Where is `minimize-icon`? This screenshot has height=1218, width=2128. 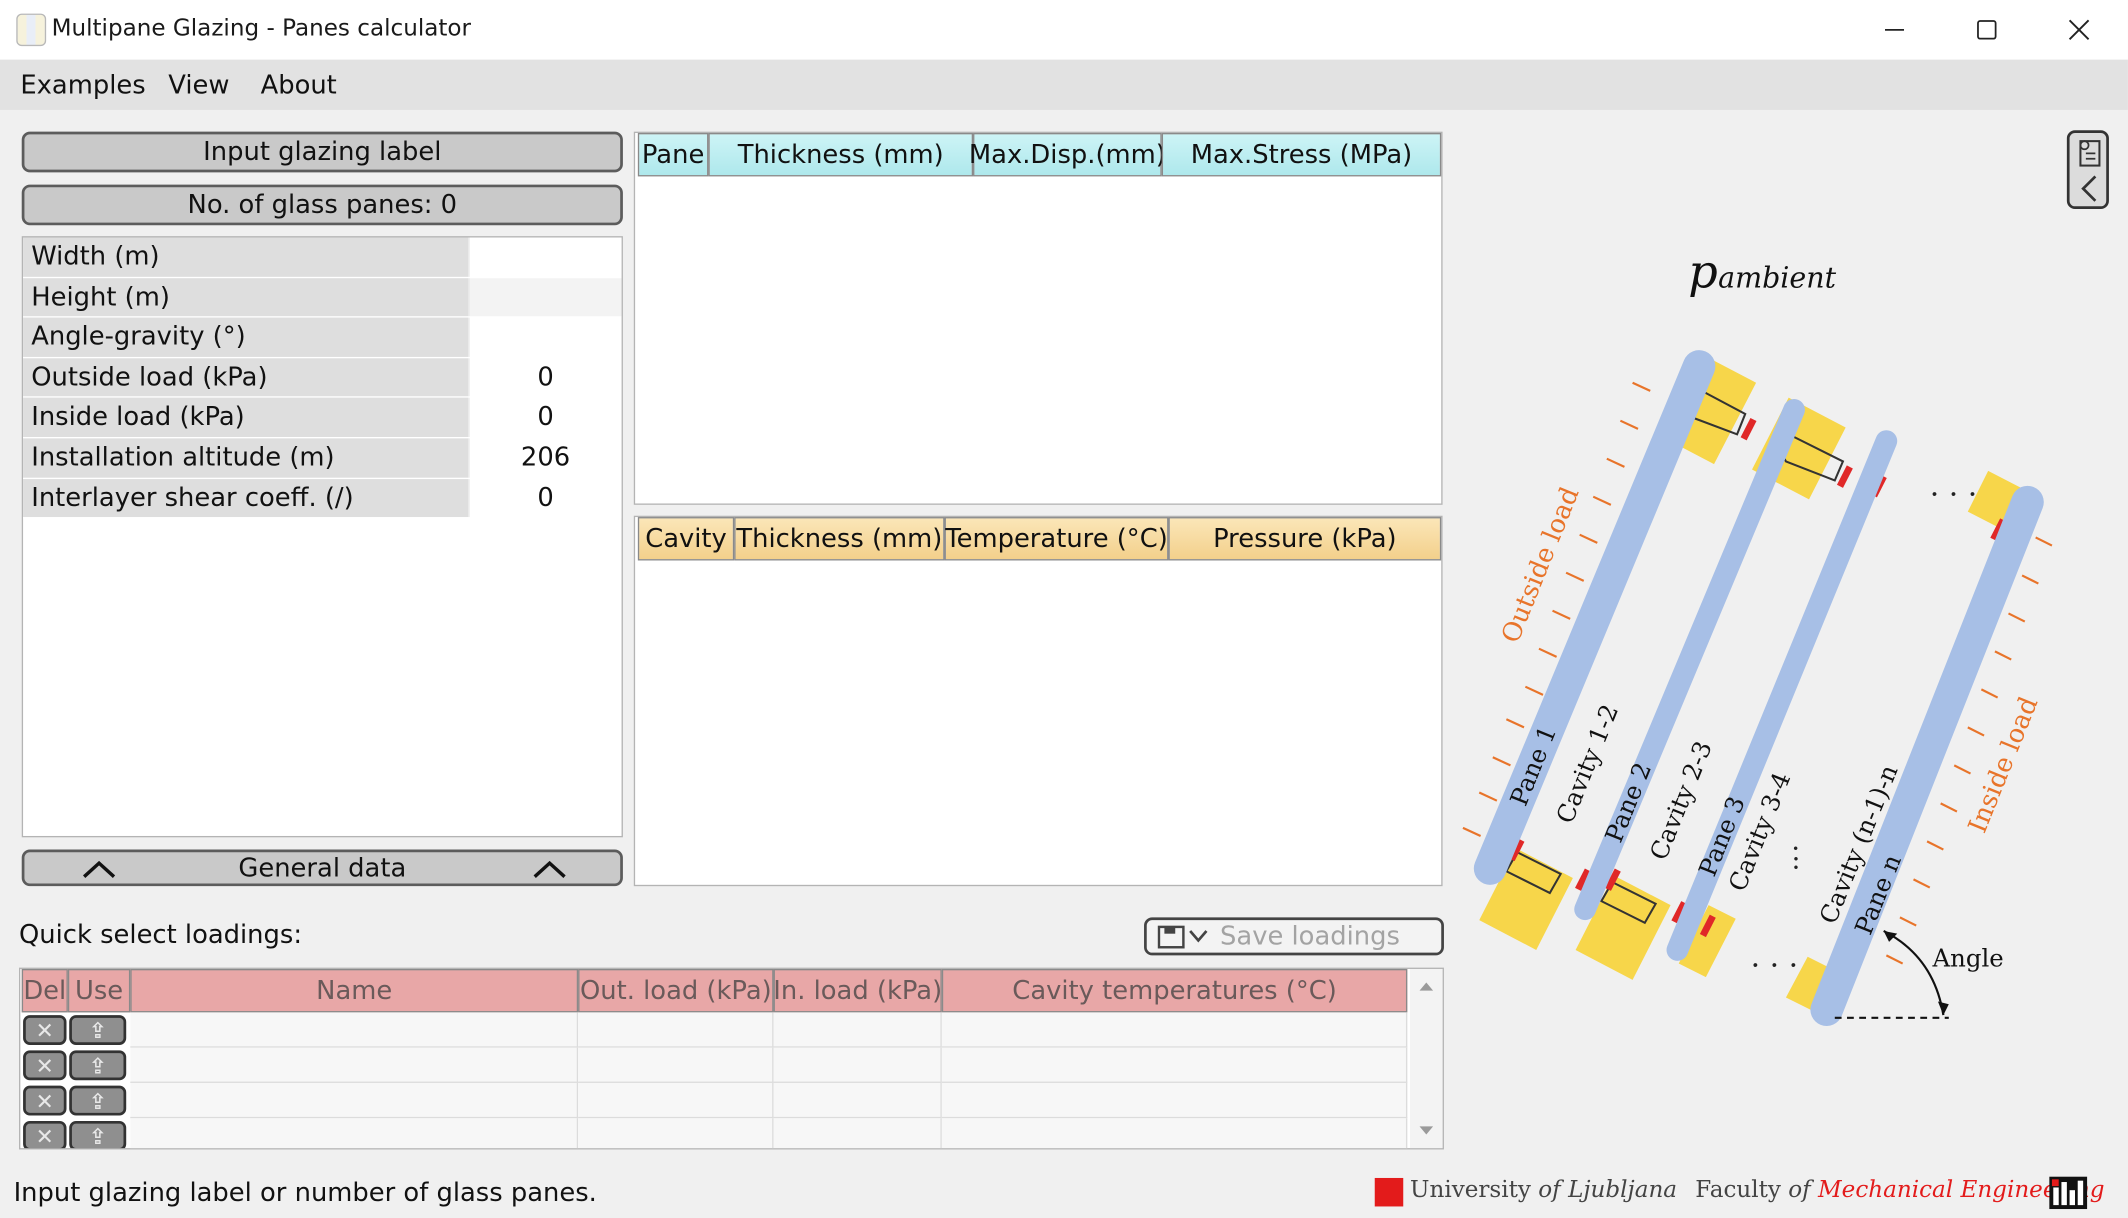 minimize-icon is located at coordinates (1895, 29).